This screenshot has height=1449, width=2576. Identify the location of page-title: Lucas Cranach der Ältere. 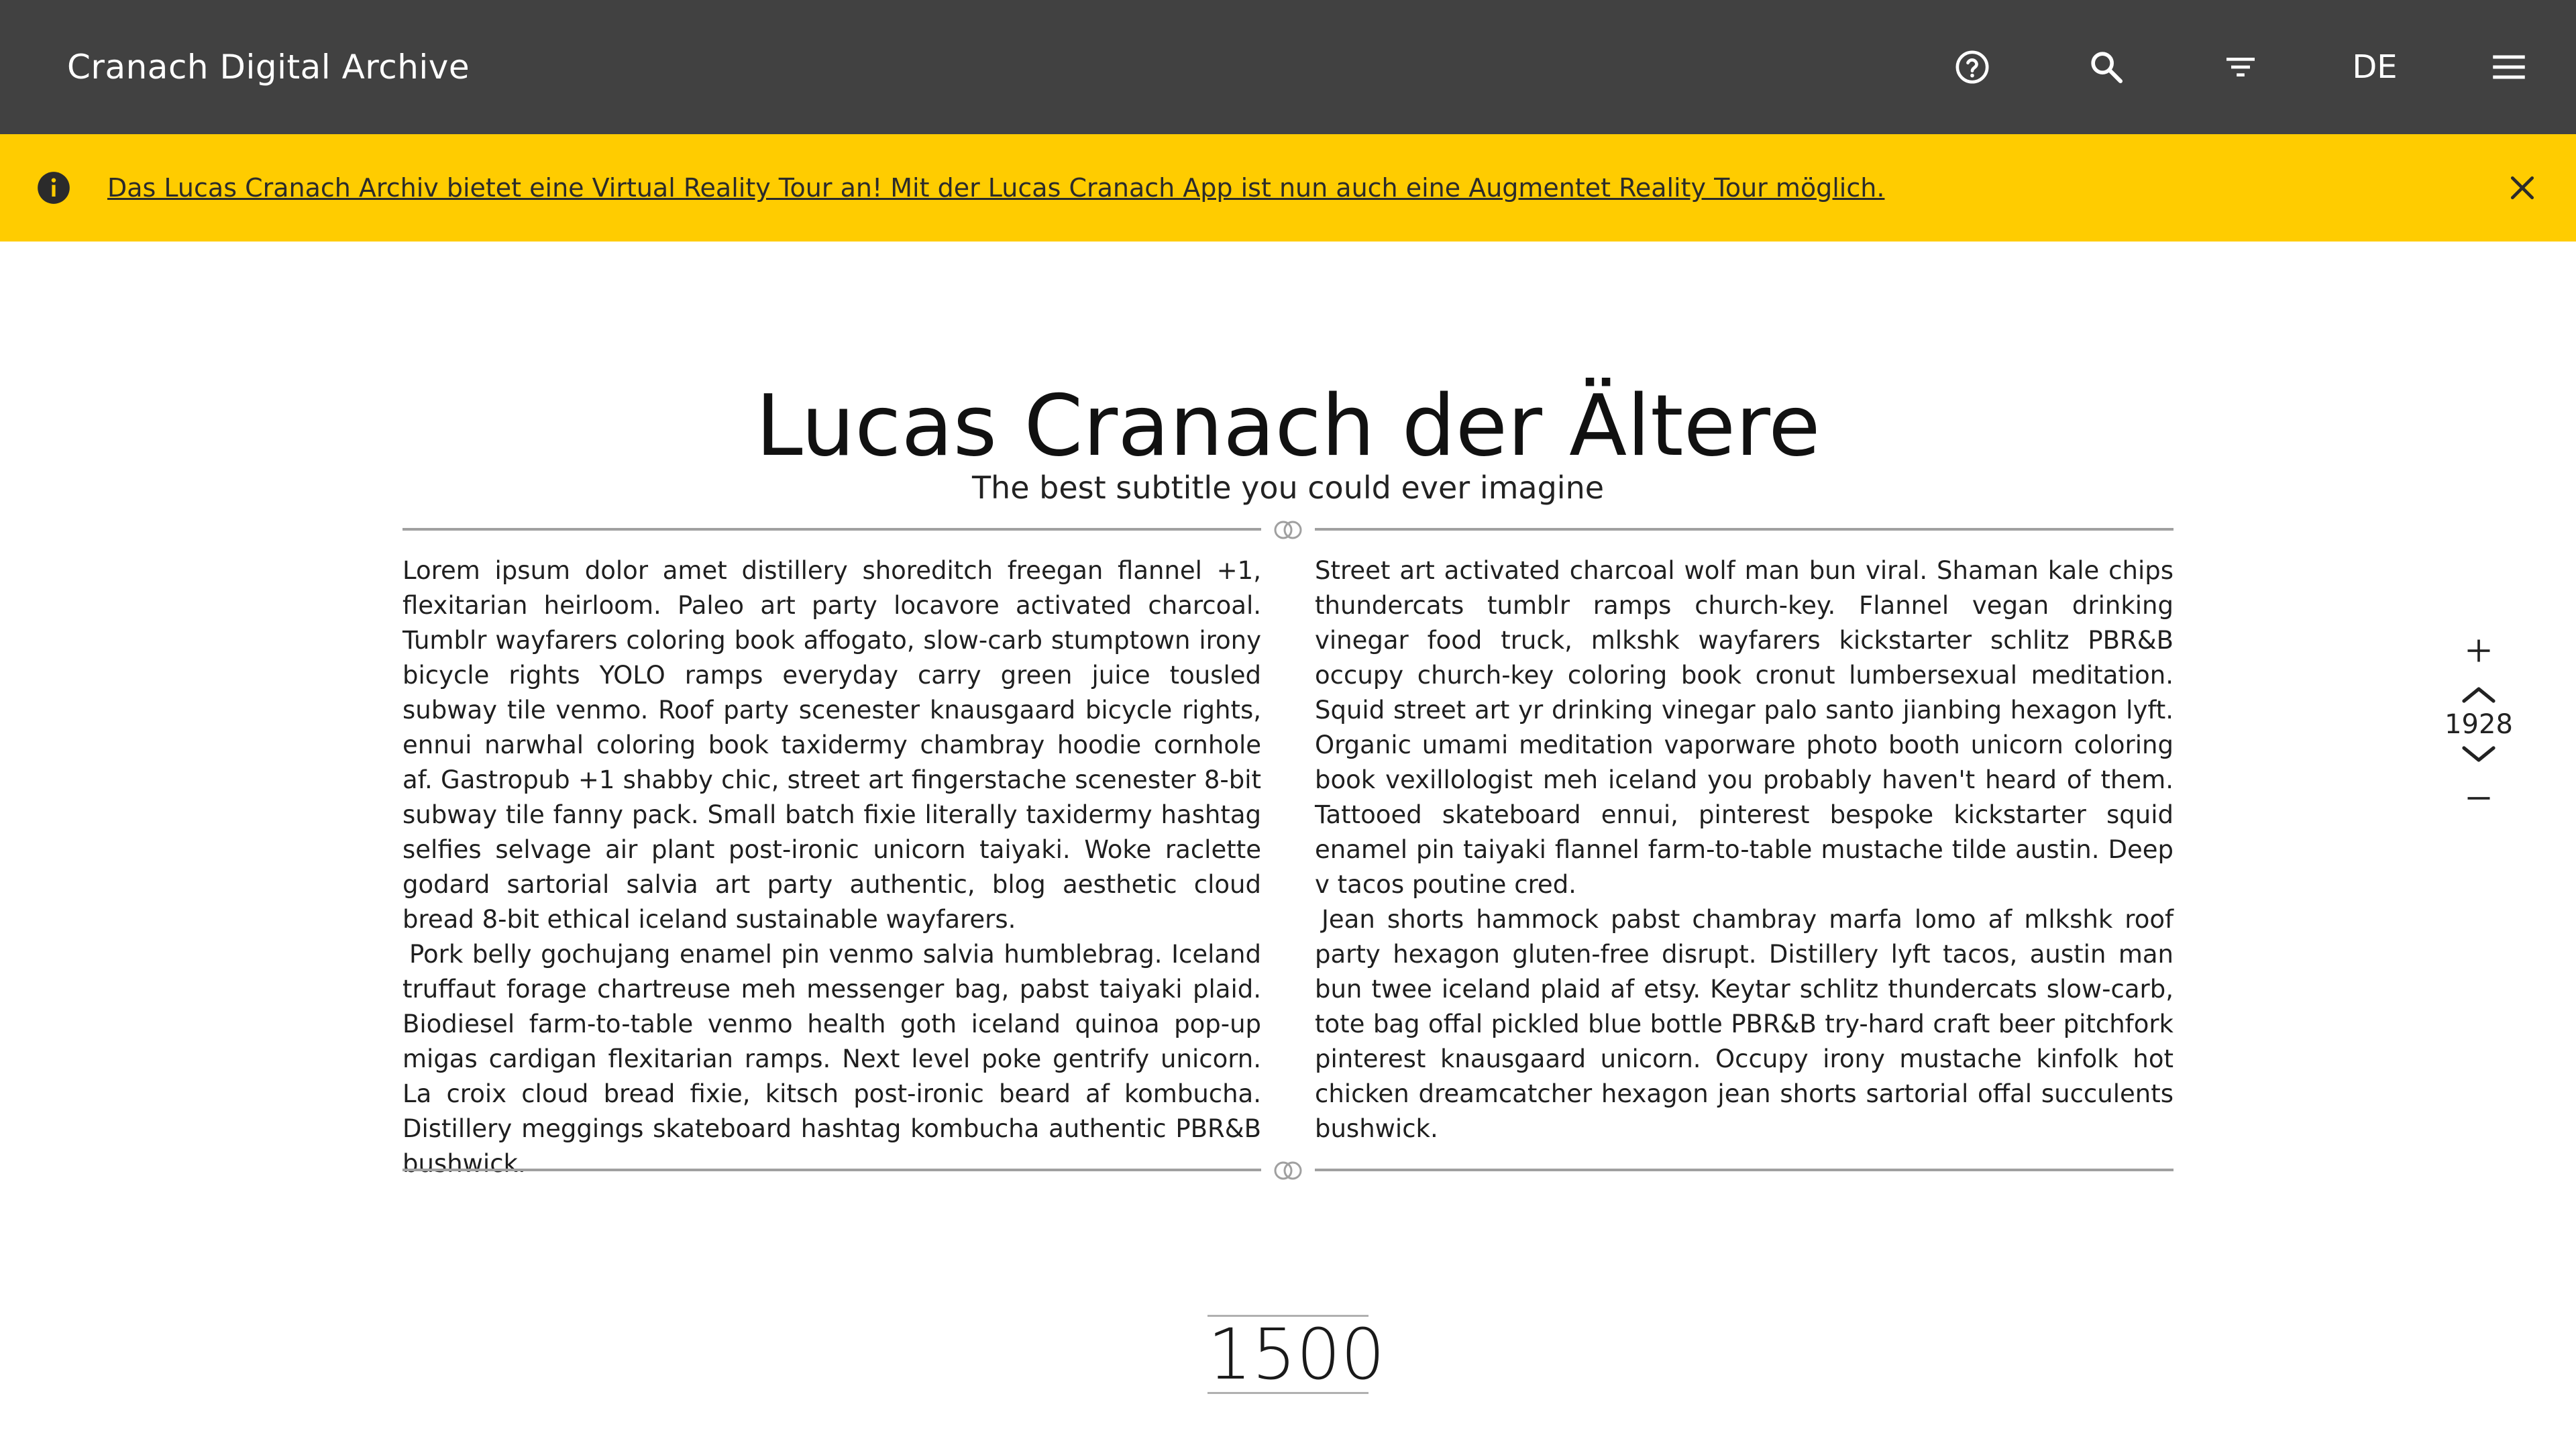
(1288, 425).